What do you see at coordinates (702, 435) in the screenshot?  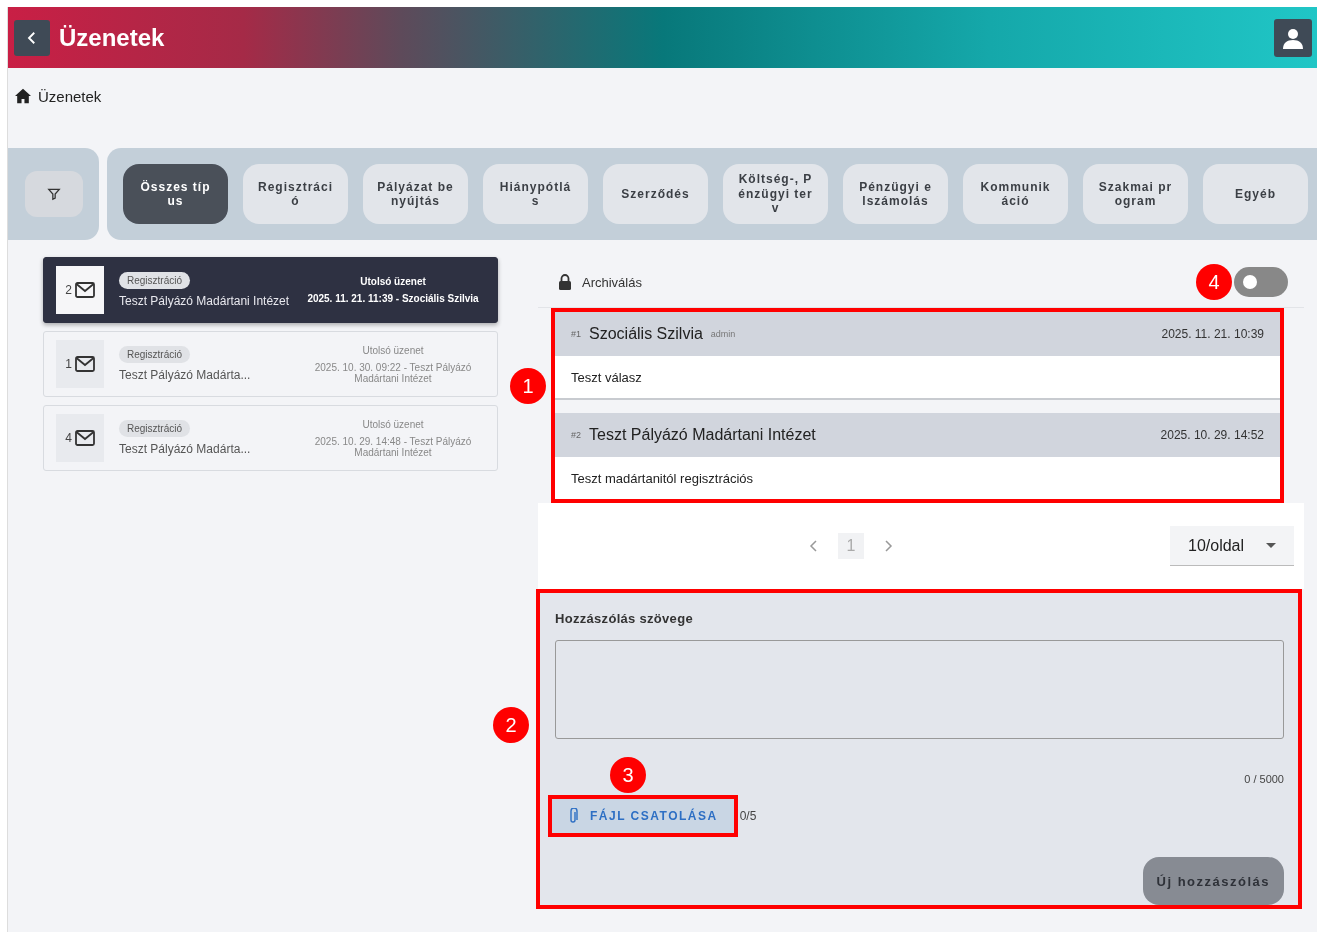 I see `message-author: Teszt Pályázó Madártani Intézet` at bounding box center [702, 435].